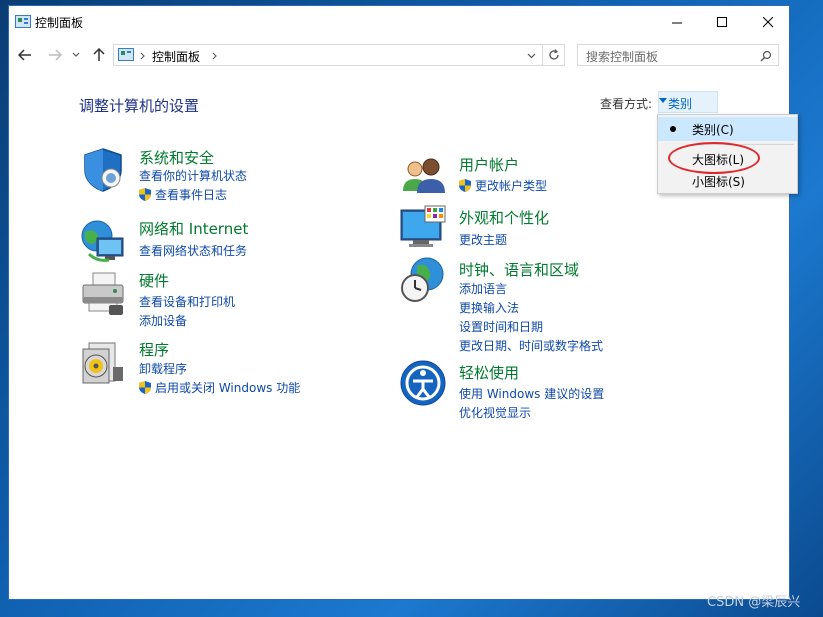  I want to click on category-link-with-shield: 启用或关闭 Windows 功能, so click(219, 387).